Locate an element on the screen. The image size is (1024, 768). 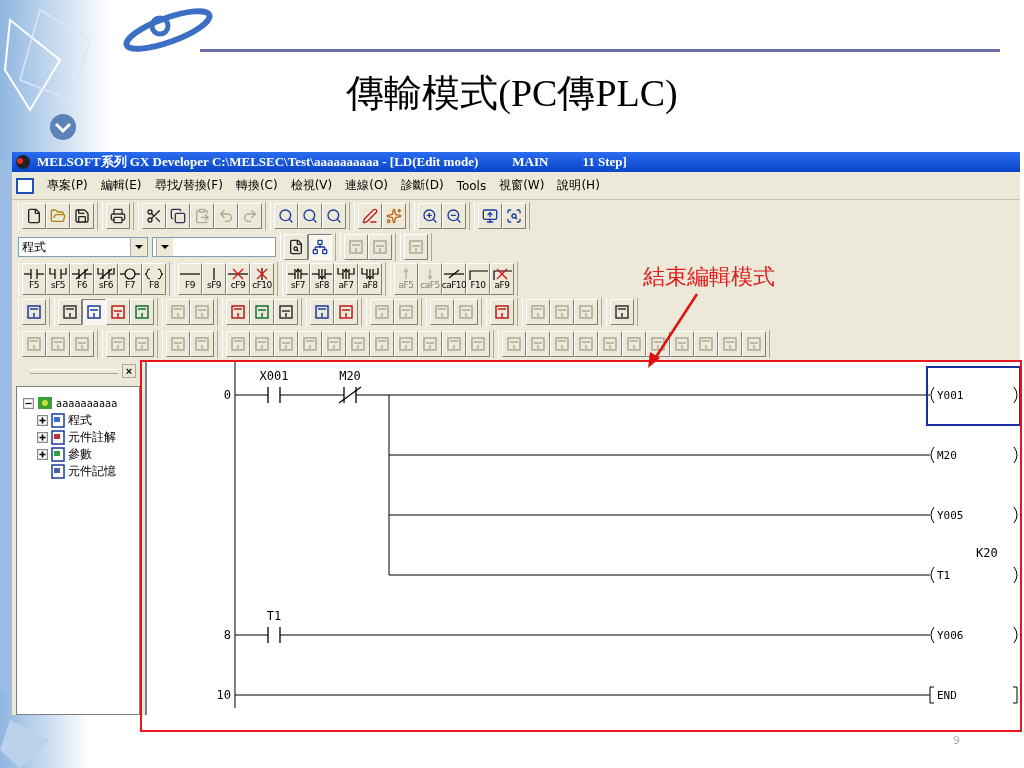
function-key-button: sF9 is located at coordinates (214, 279).